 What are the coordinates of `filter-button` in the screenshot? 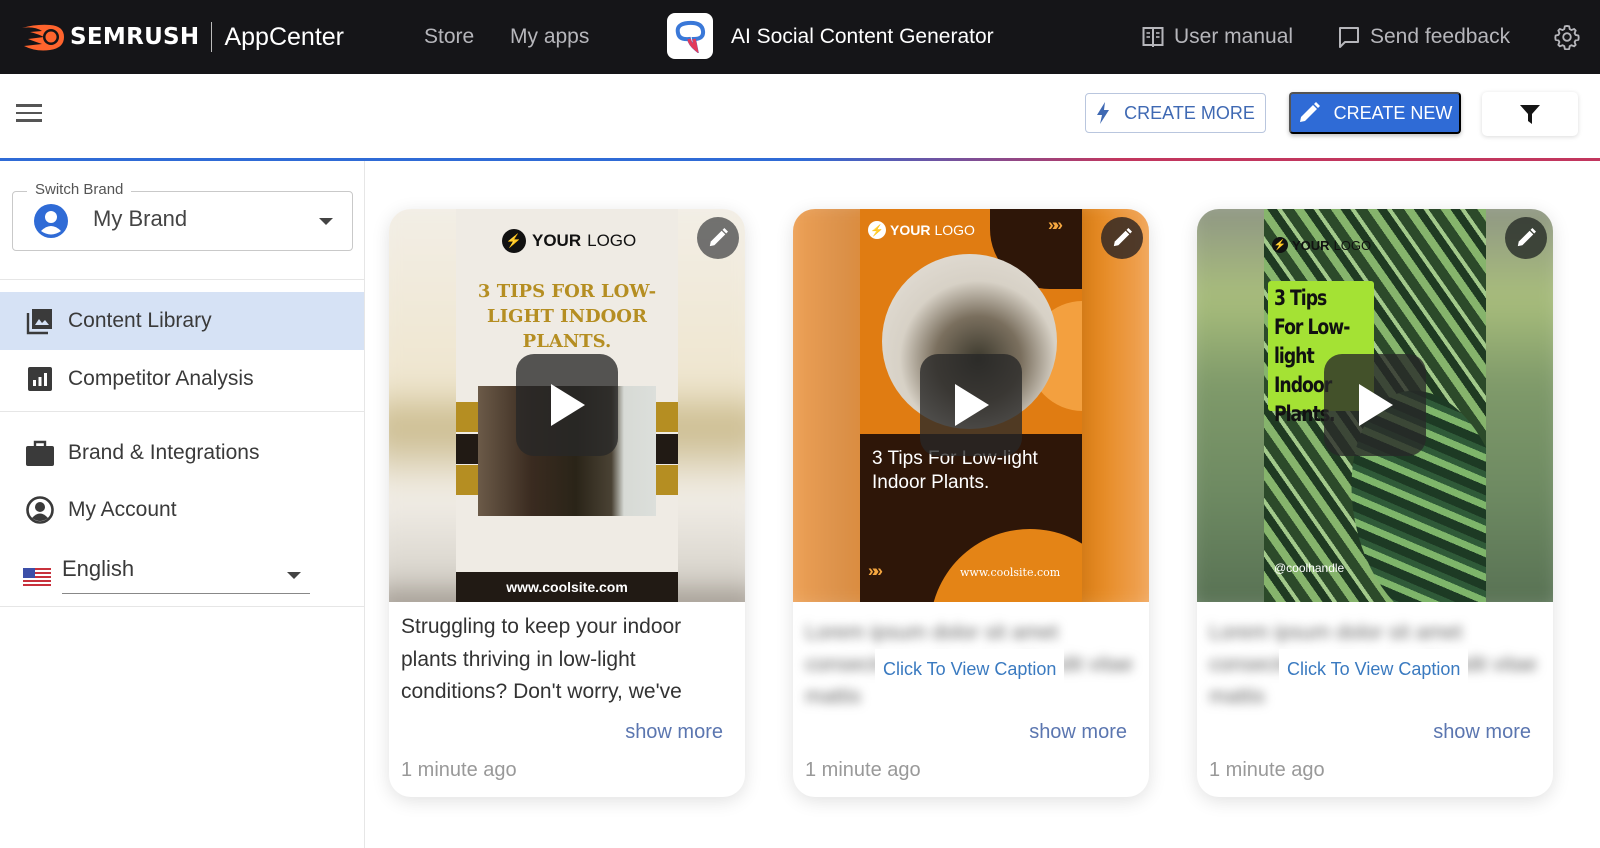 It's located at (1530, 114).